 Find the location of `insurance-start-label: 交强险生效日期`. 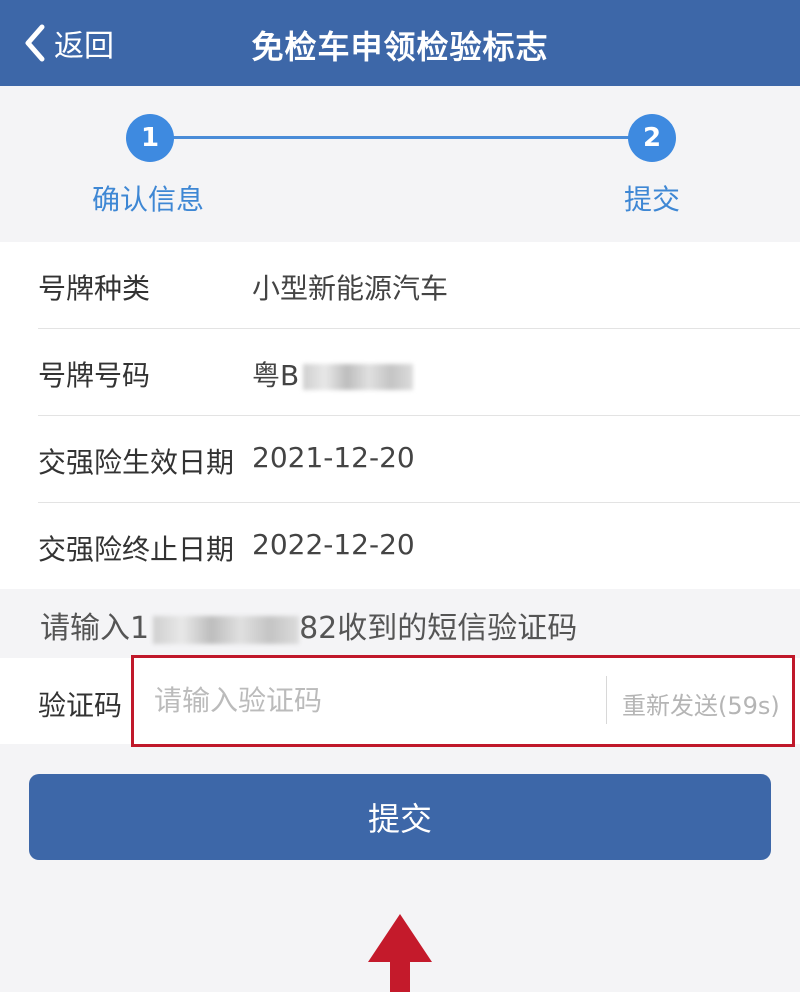

insurance-start-label: 交强险生效日期 is located at coordinates (136, 462).